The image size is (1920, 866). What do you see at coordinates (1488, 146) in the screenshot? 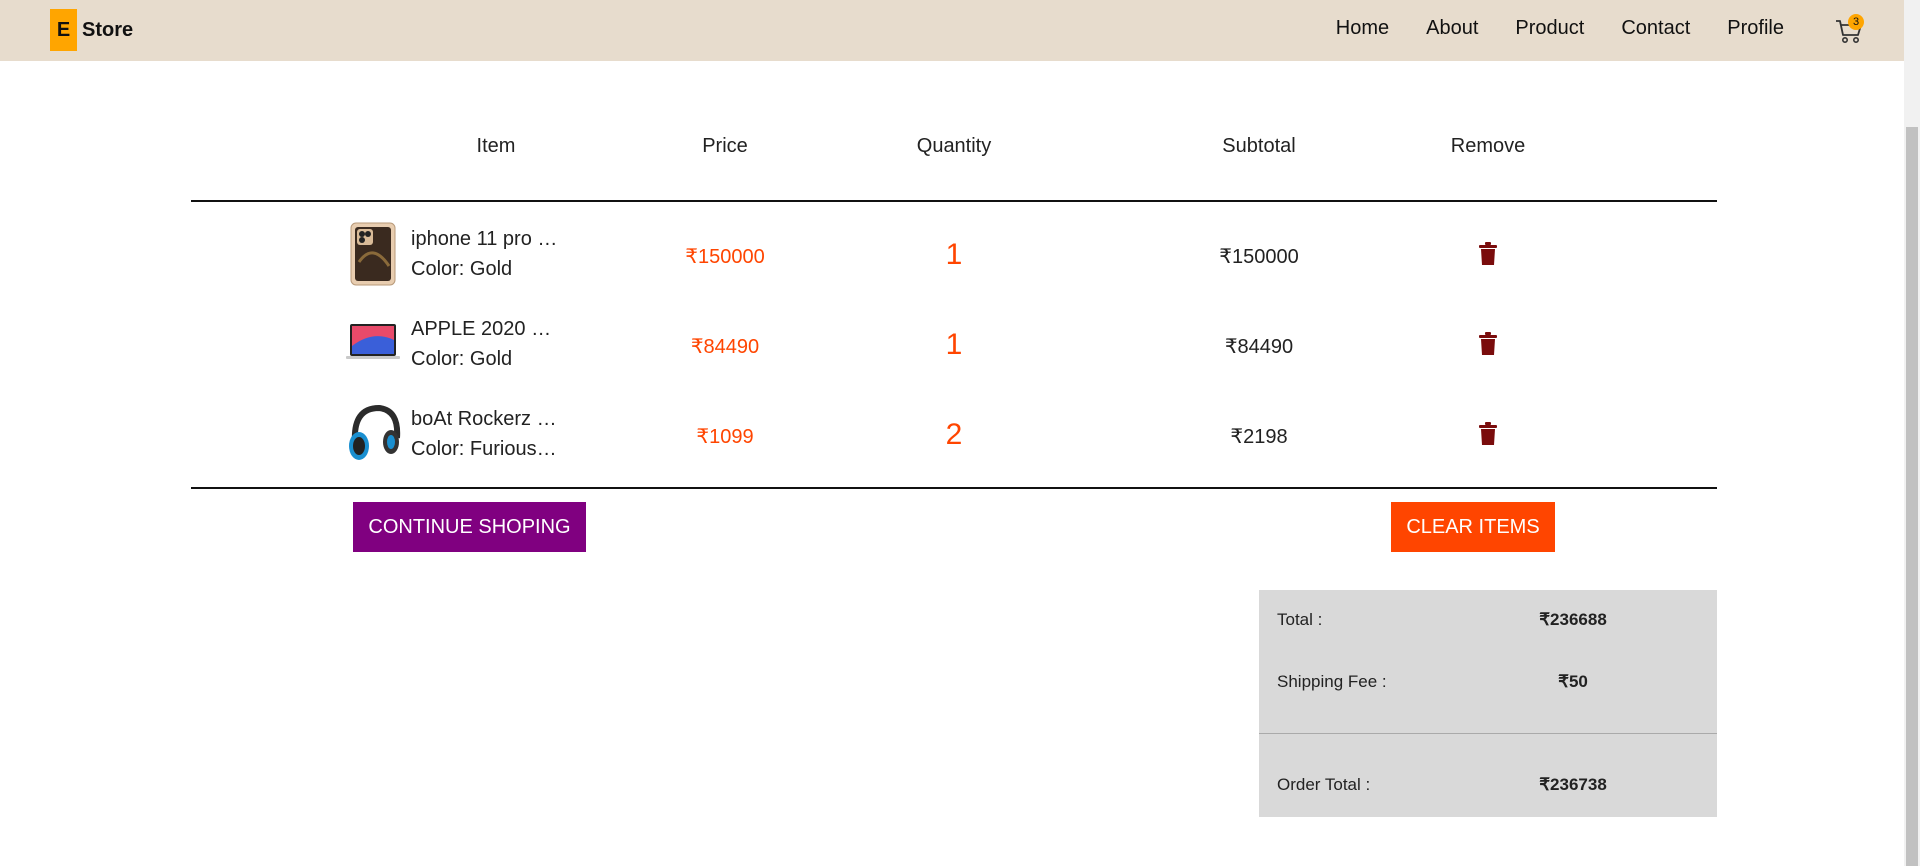
I see `col-header-remove: Remove` at bounding box center [1488, 146].